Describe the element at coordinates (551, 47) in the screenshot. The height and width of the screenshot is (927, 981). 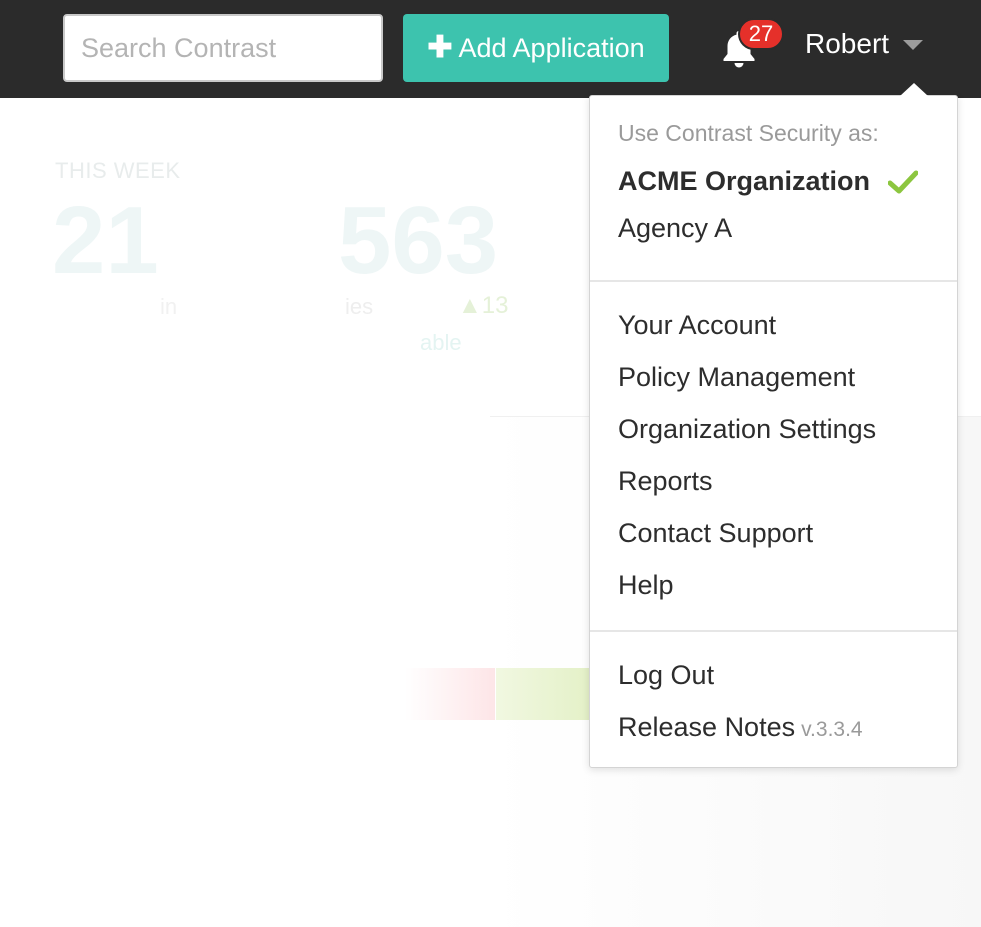
I see `add-application-label: Add Application` at that location.